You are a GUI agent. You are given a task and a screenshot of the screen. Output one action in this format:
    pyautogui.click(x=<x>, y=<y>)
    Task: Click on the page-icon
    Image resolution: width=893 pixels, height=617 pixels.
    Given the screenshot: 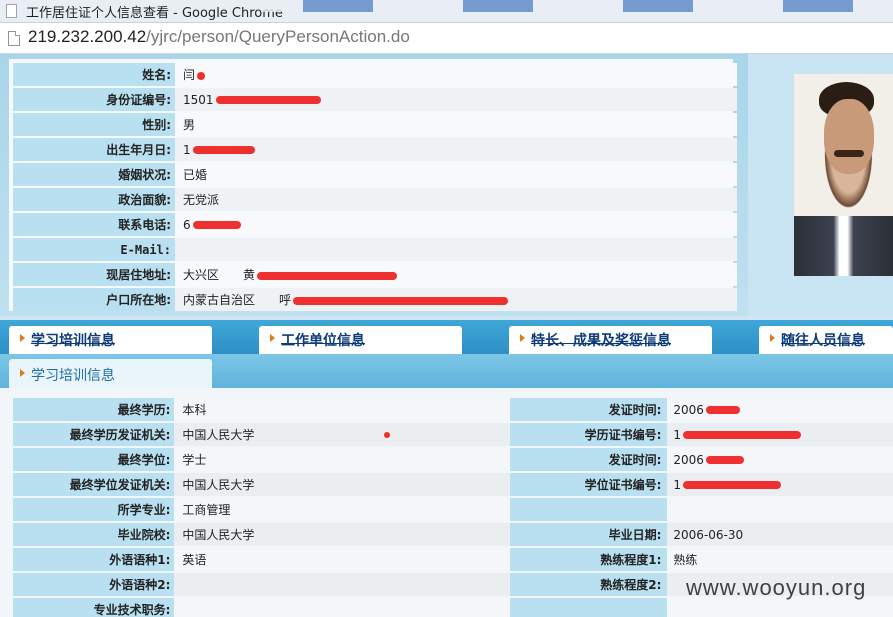 What is the action you would take?
    pyautogui.click(x=11, y=11)
    